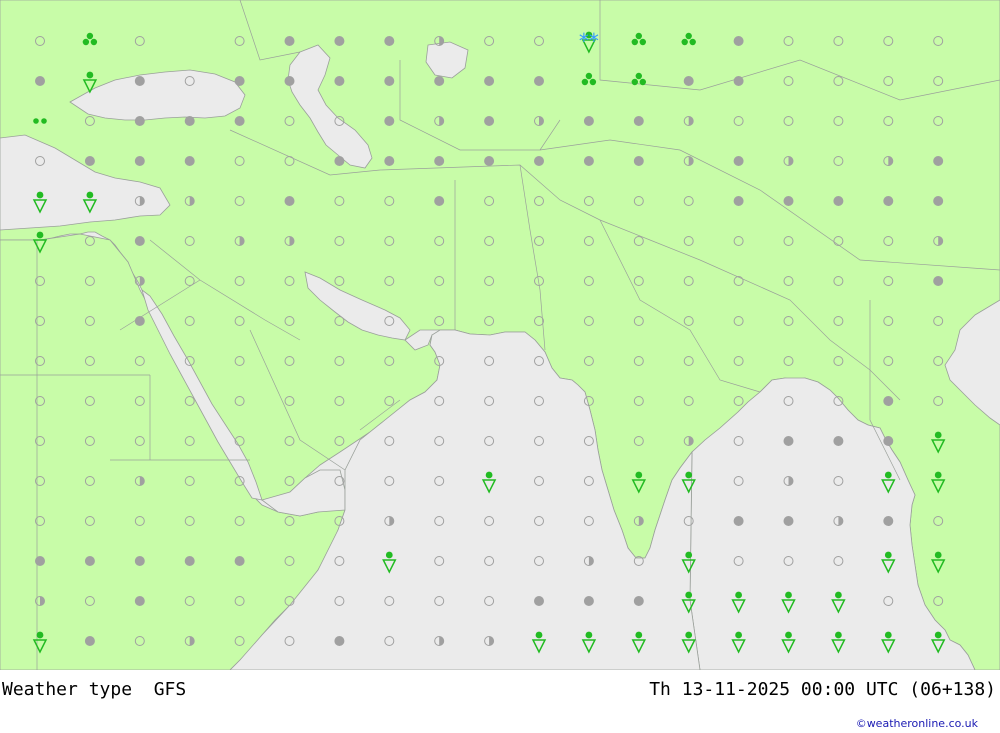 The image size is (1000, 733). Describe the element at coordinates (822, 689) in the screenshot. I see `map-valid-time: Th 13-11-2025 00:00 UTC (06+138)` at that location.